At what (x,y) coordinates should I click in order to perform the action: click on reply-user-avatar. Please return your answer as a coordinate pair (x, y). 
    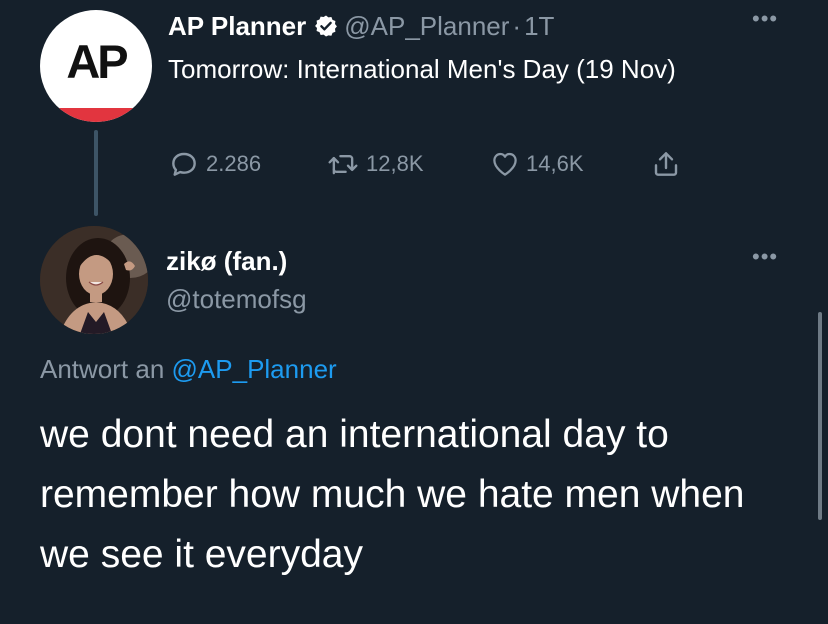
    Looking at the image, I should click on (94, 280).